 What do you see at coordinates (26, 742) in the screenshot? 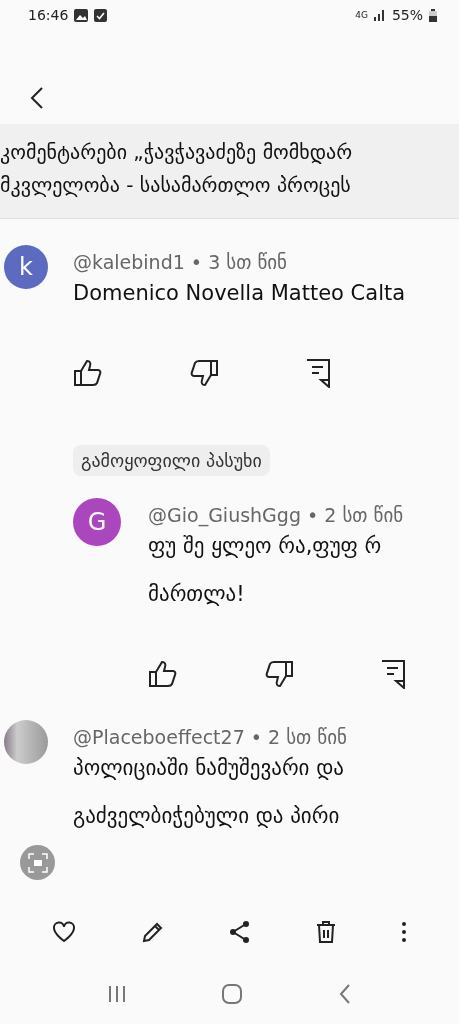
I see `avatar-photo-placeholder` at bounding box center [26, 742].